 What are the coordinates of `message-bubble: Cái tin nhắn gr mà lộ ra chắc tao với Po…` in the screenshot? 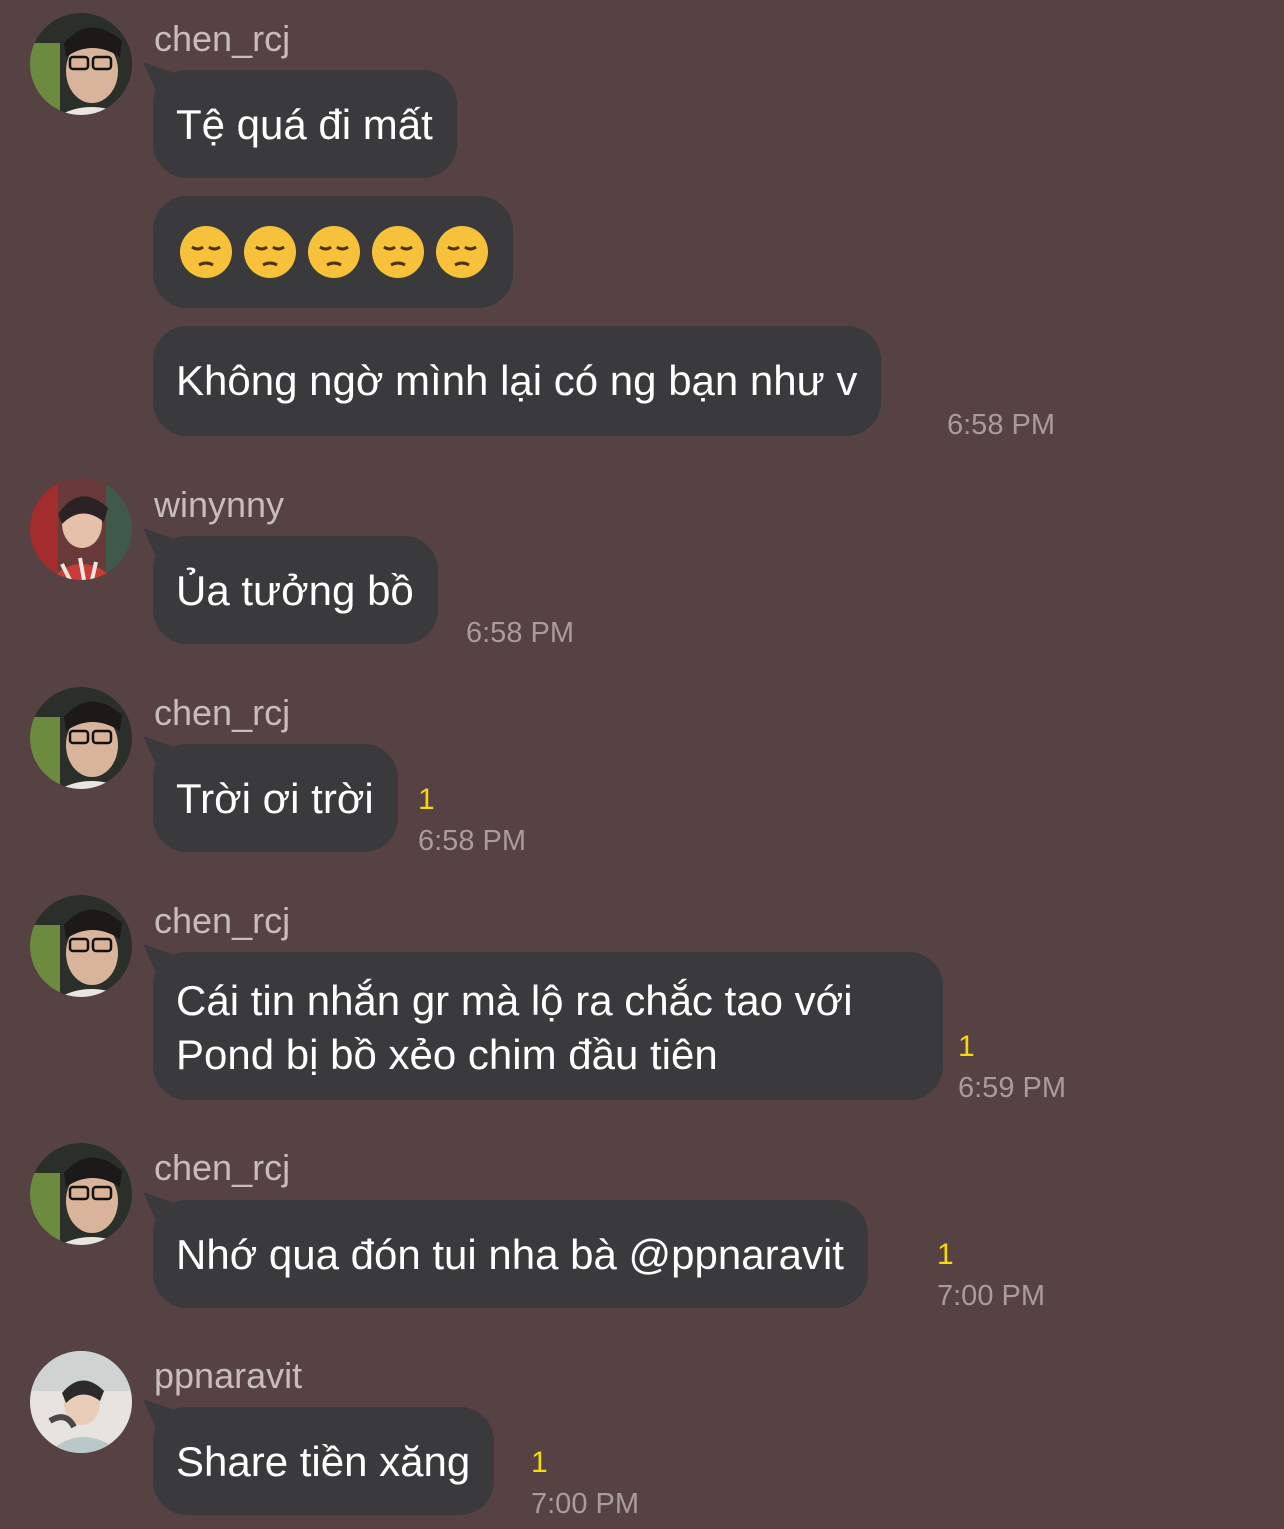 It's located at (548, 1026).